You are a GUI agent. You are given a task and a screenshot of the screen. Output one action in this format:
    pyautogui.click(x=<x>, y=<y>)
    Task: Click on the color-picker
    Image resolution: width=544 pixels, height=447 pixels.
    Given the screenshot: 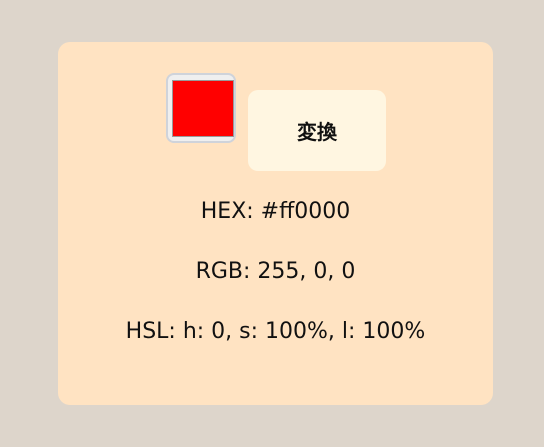 What is the action you would take?
    pyautogui.click(x=201, y=108)
    